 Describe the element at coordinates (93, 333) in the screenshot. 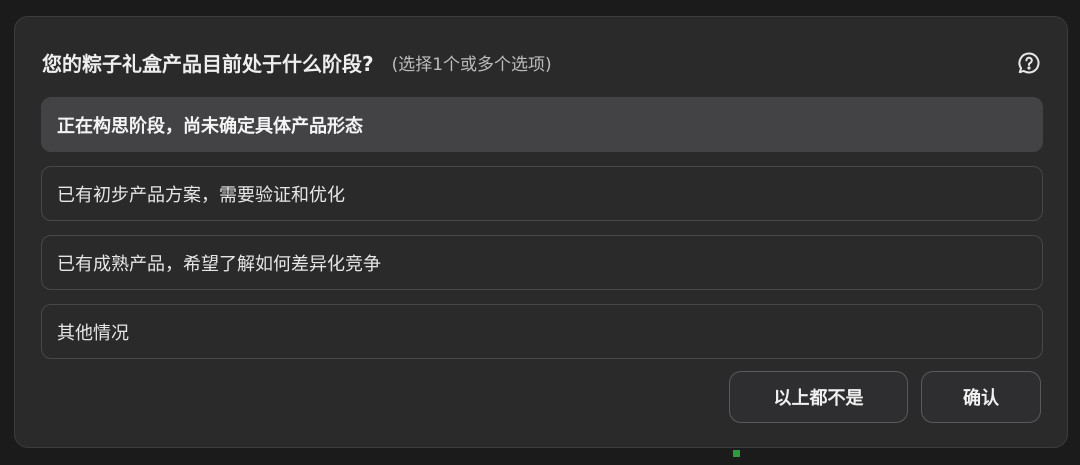

I see `option-label: 其他情况` at that location.